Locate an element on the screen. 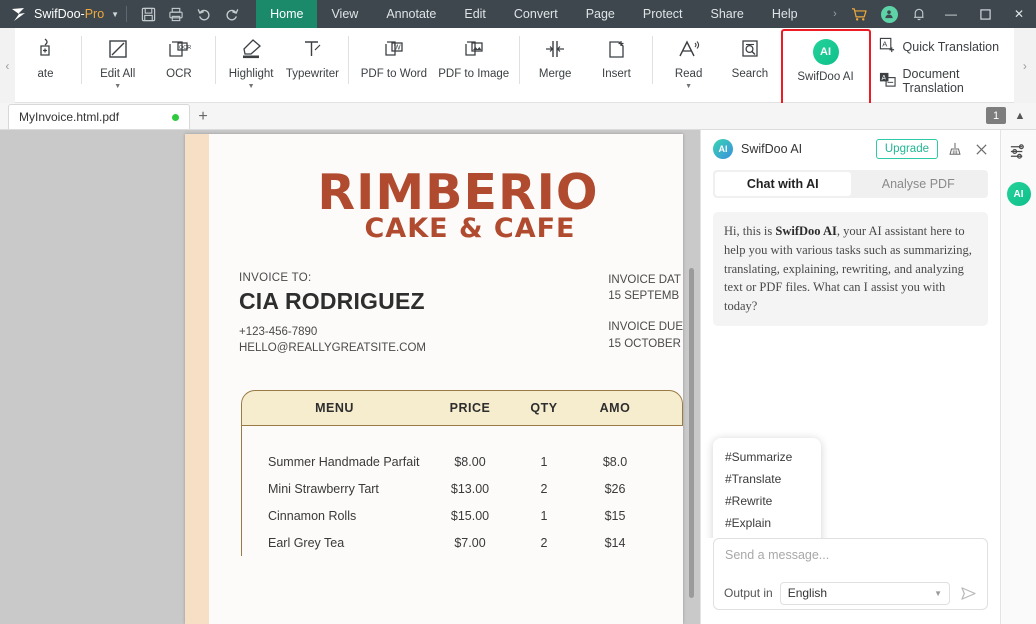 The width and height of the screenshot is (1036, 624). ribbon-button-insert: Insert is located at coordinates (616, 65).